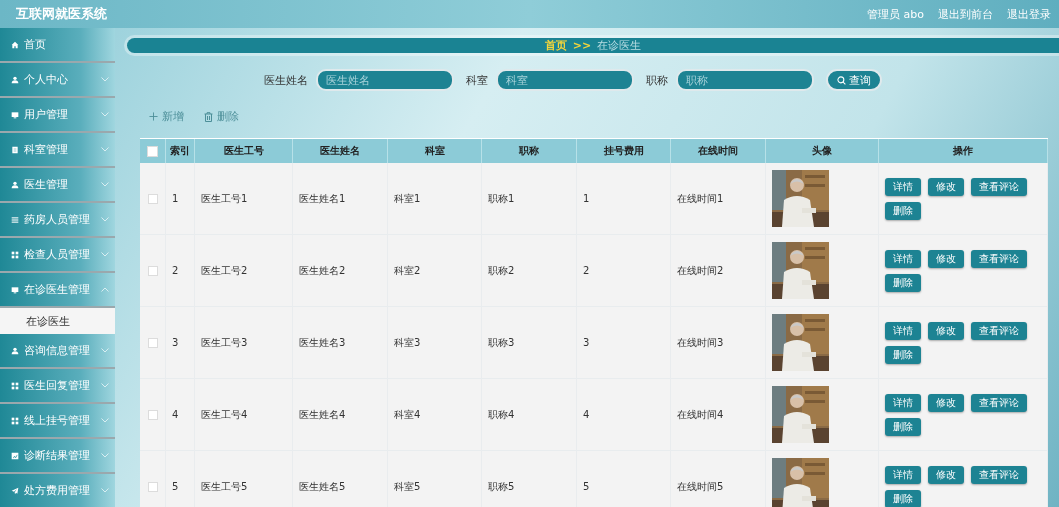 The width and height of the screenshot is (1059, 507). Describe the element at coordinates (657, 80) in the screenshot. I see `field-label: 职称` at that location.